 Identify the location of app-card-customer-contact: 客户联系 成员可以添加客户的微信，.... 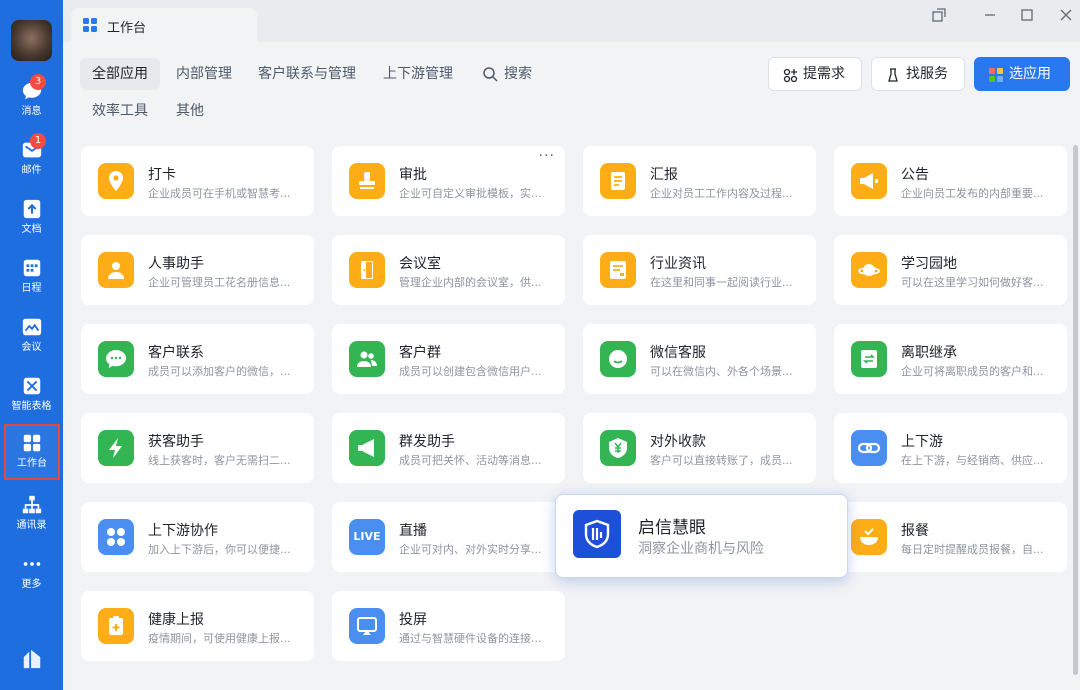
(197, 359).